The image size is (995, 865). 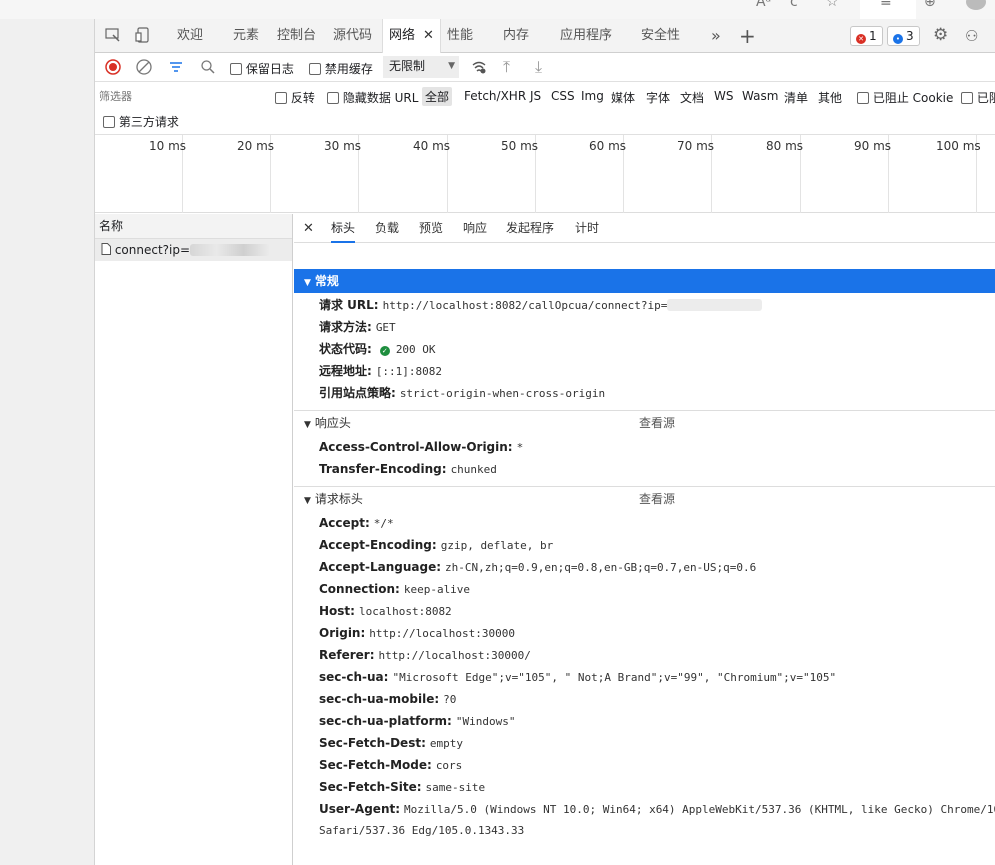 I want to click on tab-preview: 预览, so click(x=431, y=228).